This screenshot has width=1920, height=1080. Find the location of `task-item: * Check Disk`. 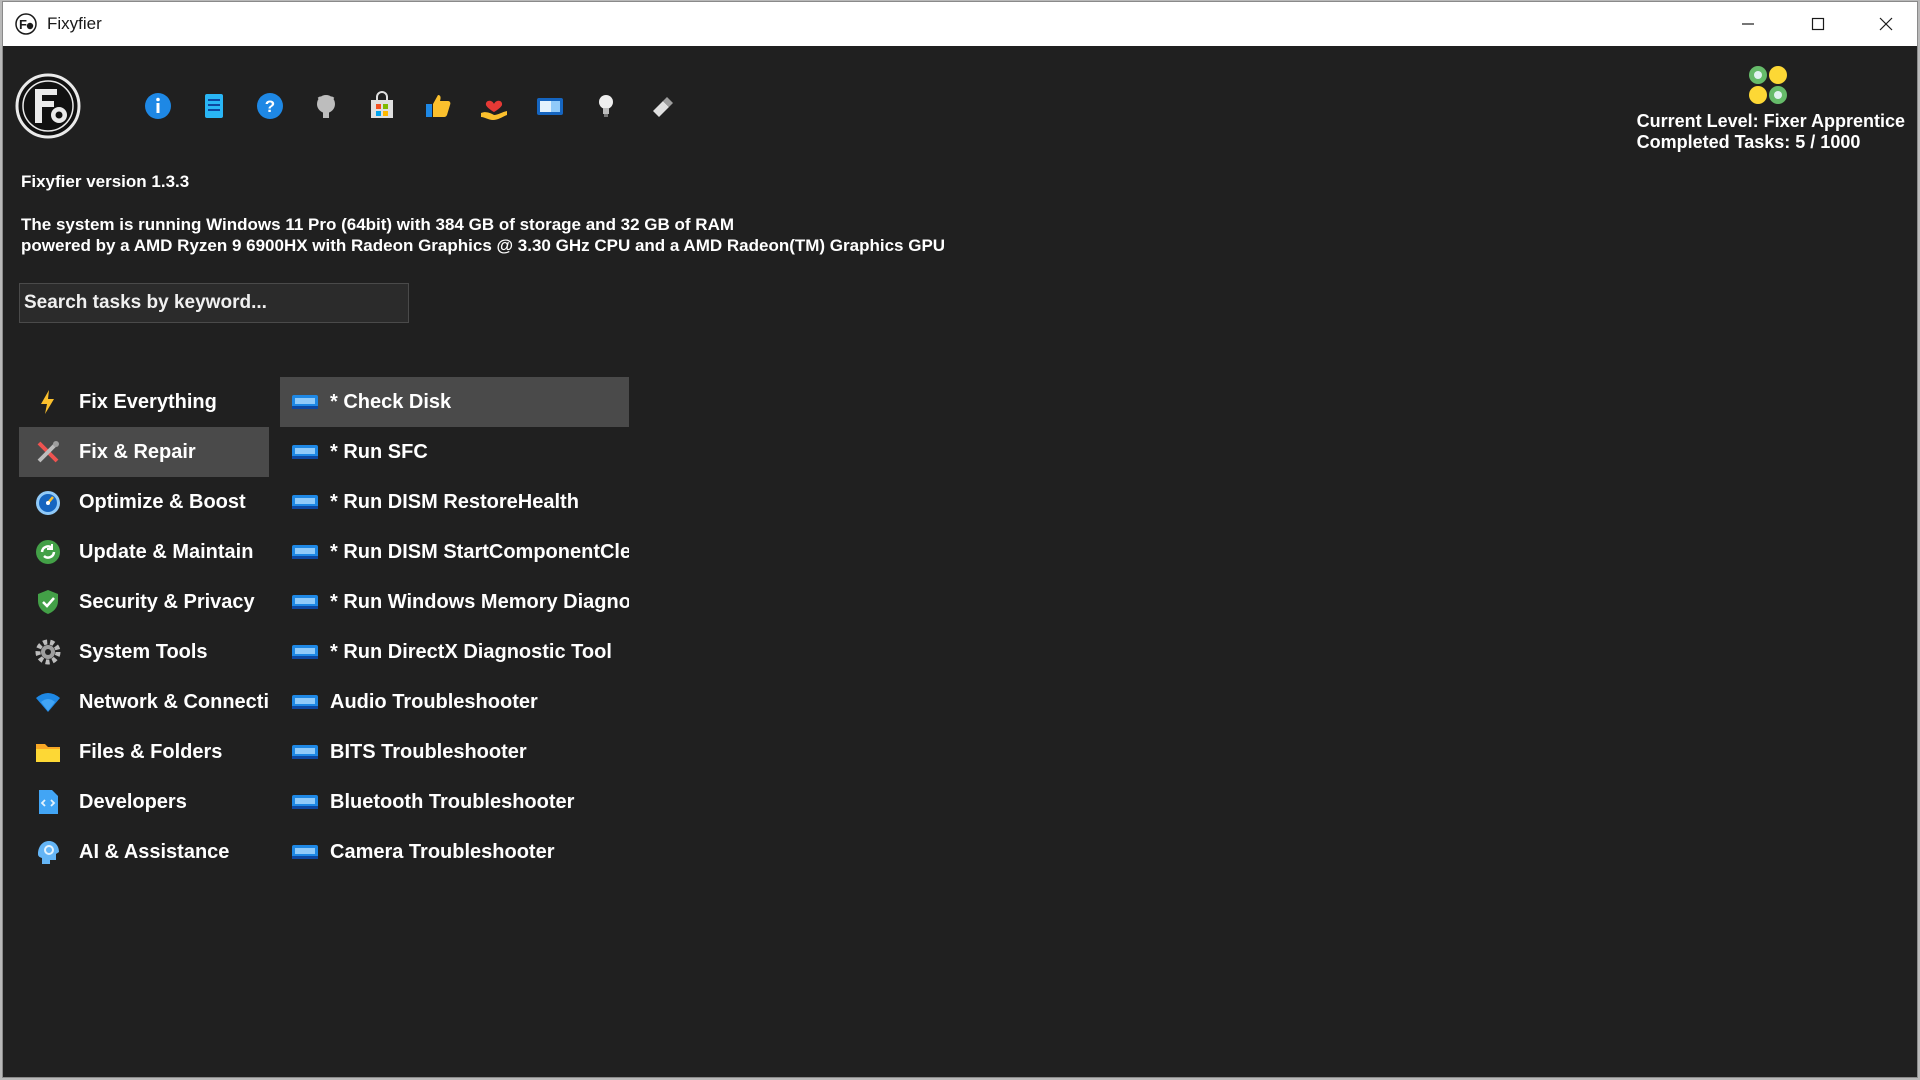

task-item: * Check Disk is located at coordinates (454, 402).